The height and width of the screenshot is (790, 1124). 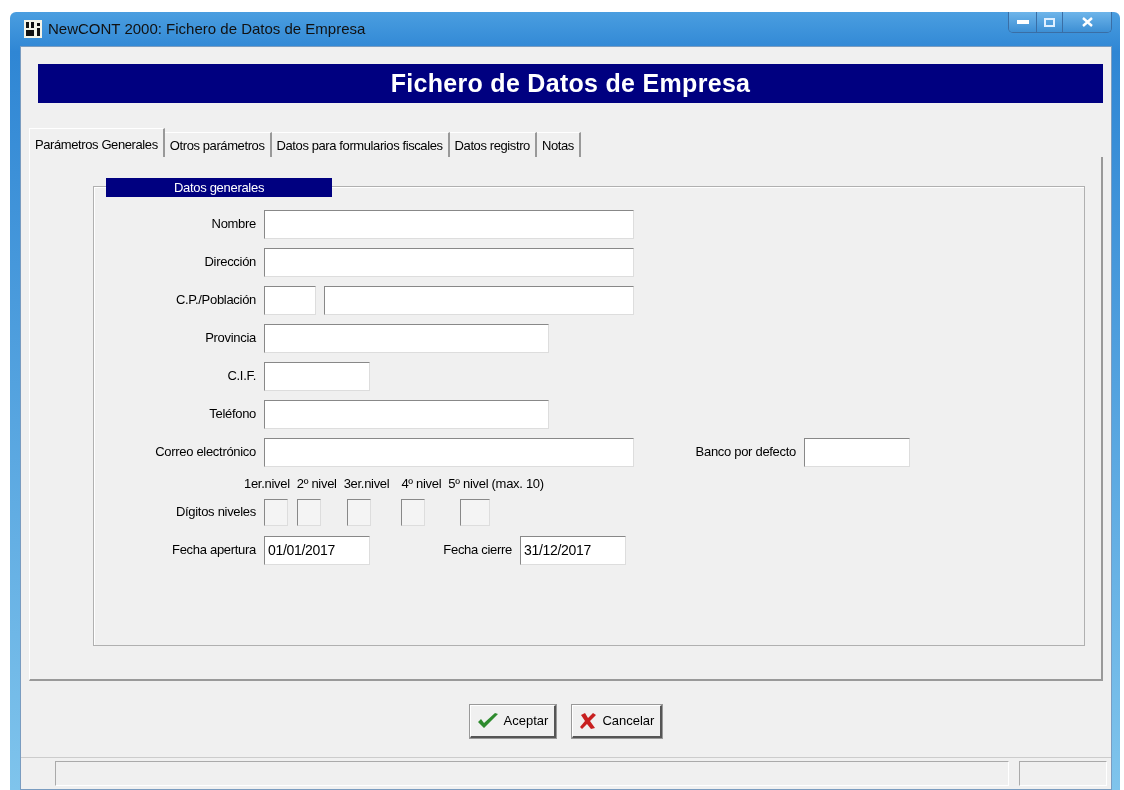 I want to click on field-label: Dirección, so click(x=230, y=262).